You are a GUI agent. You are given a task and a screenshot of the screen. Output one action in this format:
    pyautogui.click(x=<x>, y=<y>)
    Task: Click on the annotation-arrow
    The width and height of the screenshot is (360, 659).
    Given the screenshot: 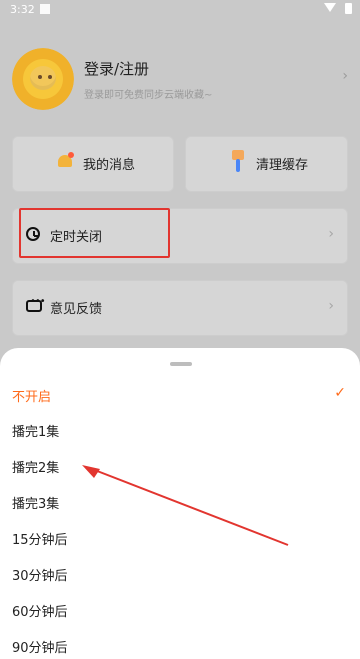 What is the action you would take?
    pyautogui.click(x=185, y=505)
    